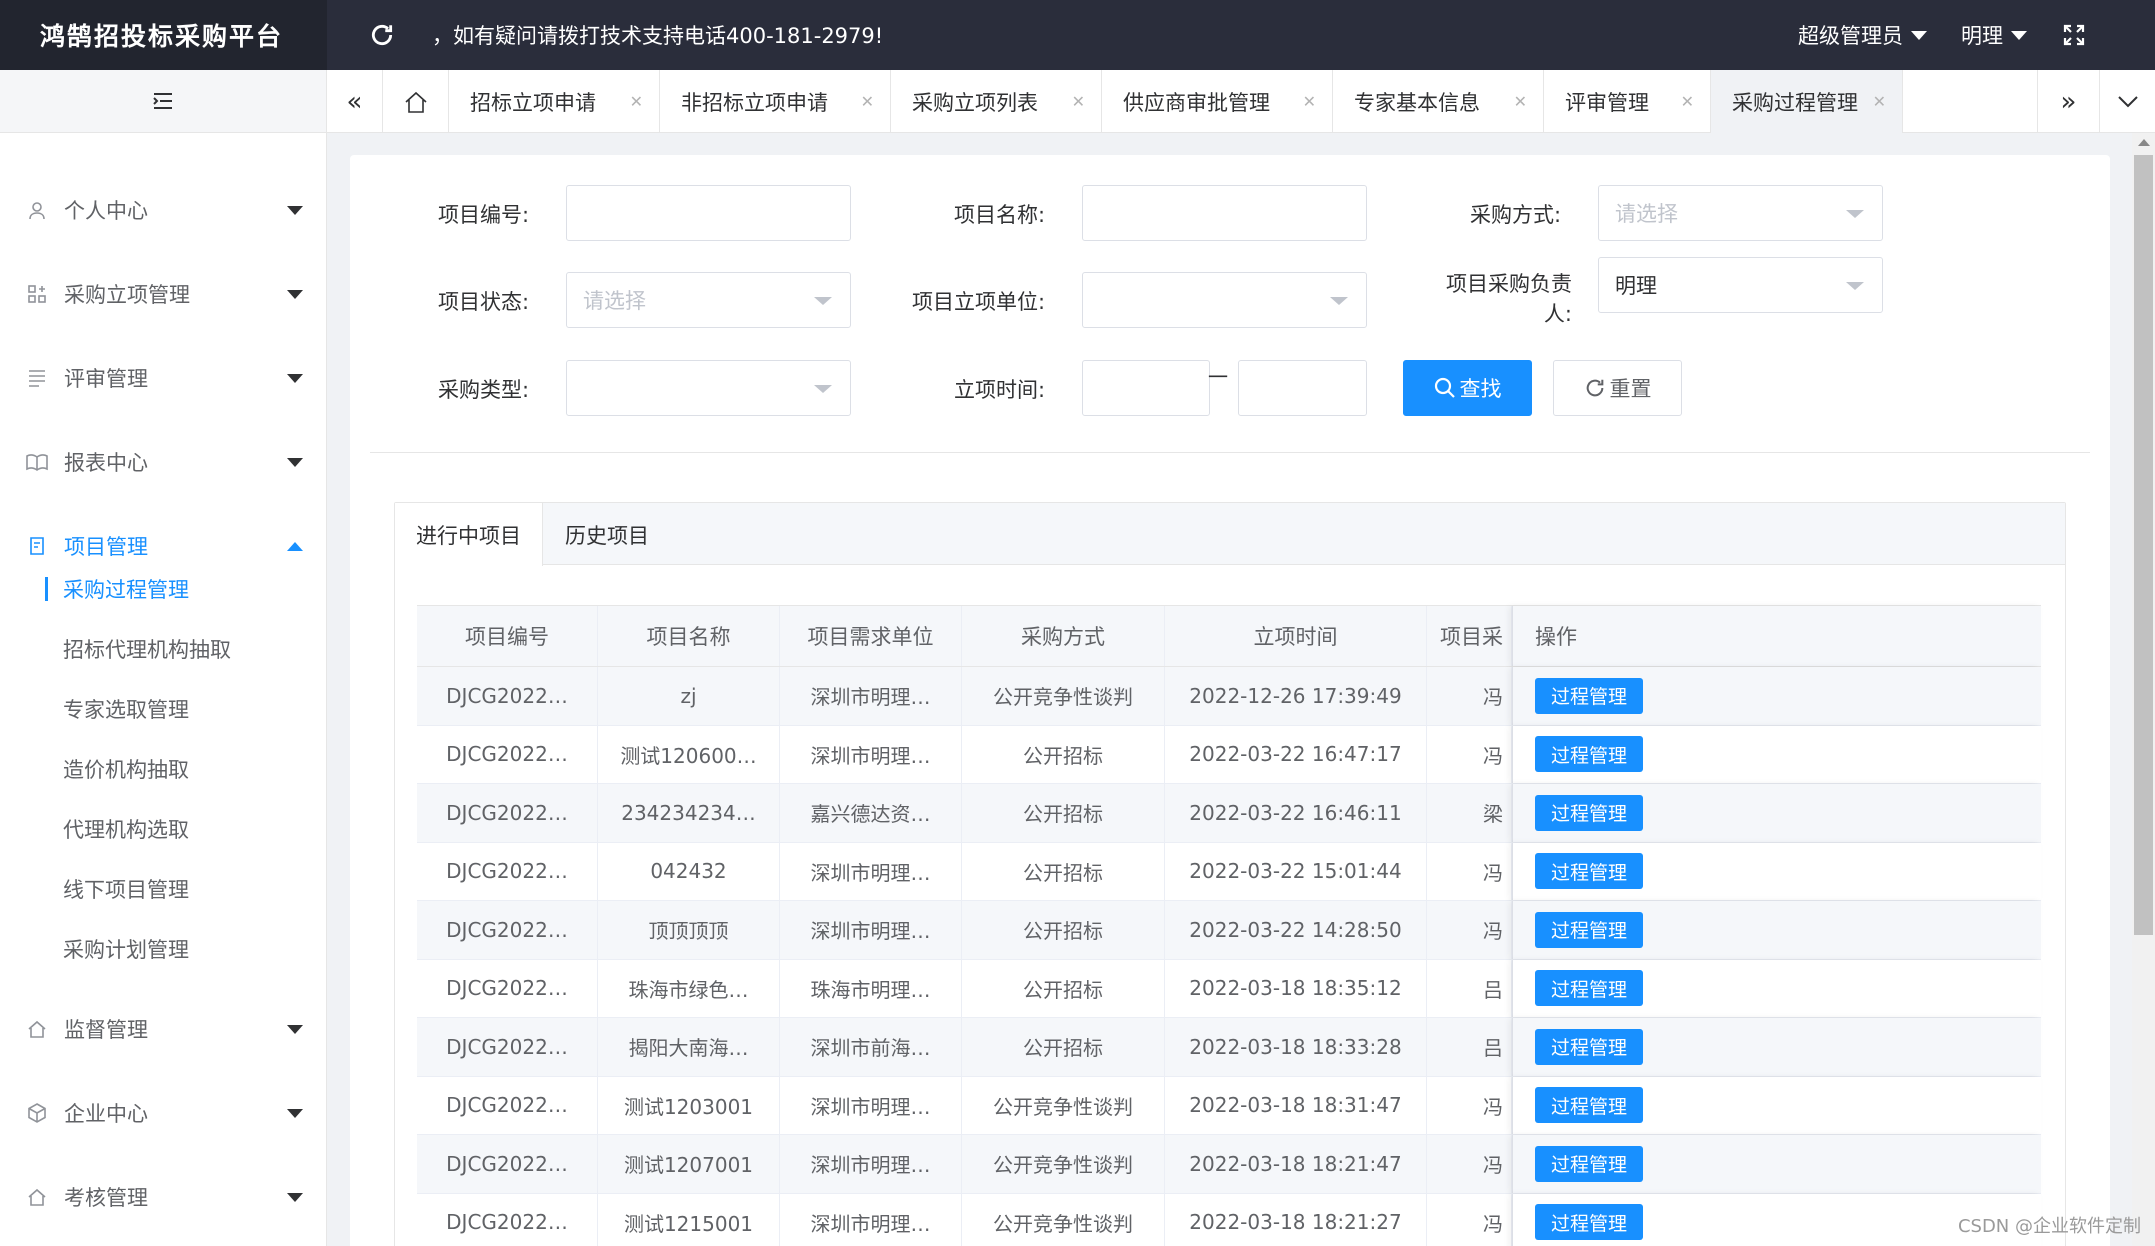 This screenshot has height=1246, width=2155. I want to click on fullscreen-icon, so click(2074, 35).